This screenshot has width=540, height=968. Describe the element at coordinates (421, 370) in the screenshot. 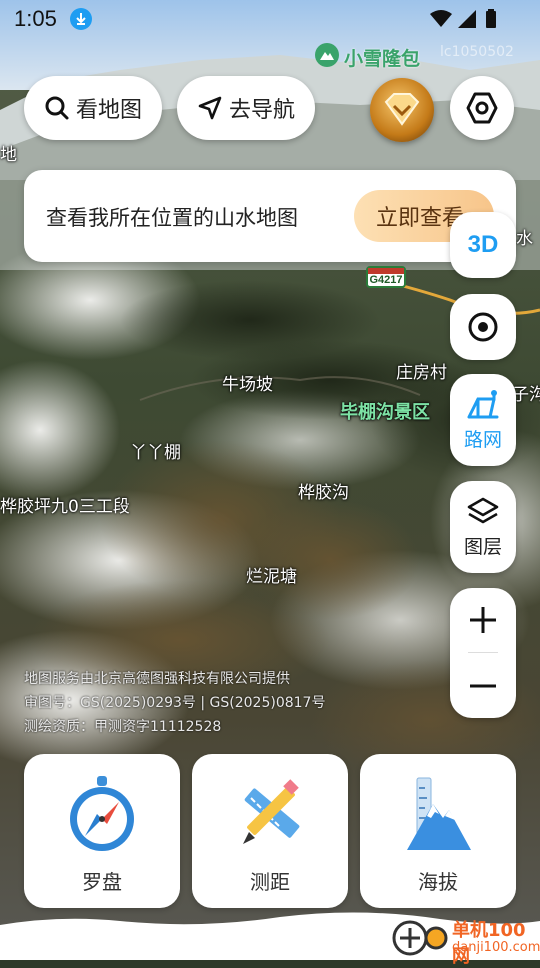

I see `map-label-farm-village: 庄房村` at that location.